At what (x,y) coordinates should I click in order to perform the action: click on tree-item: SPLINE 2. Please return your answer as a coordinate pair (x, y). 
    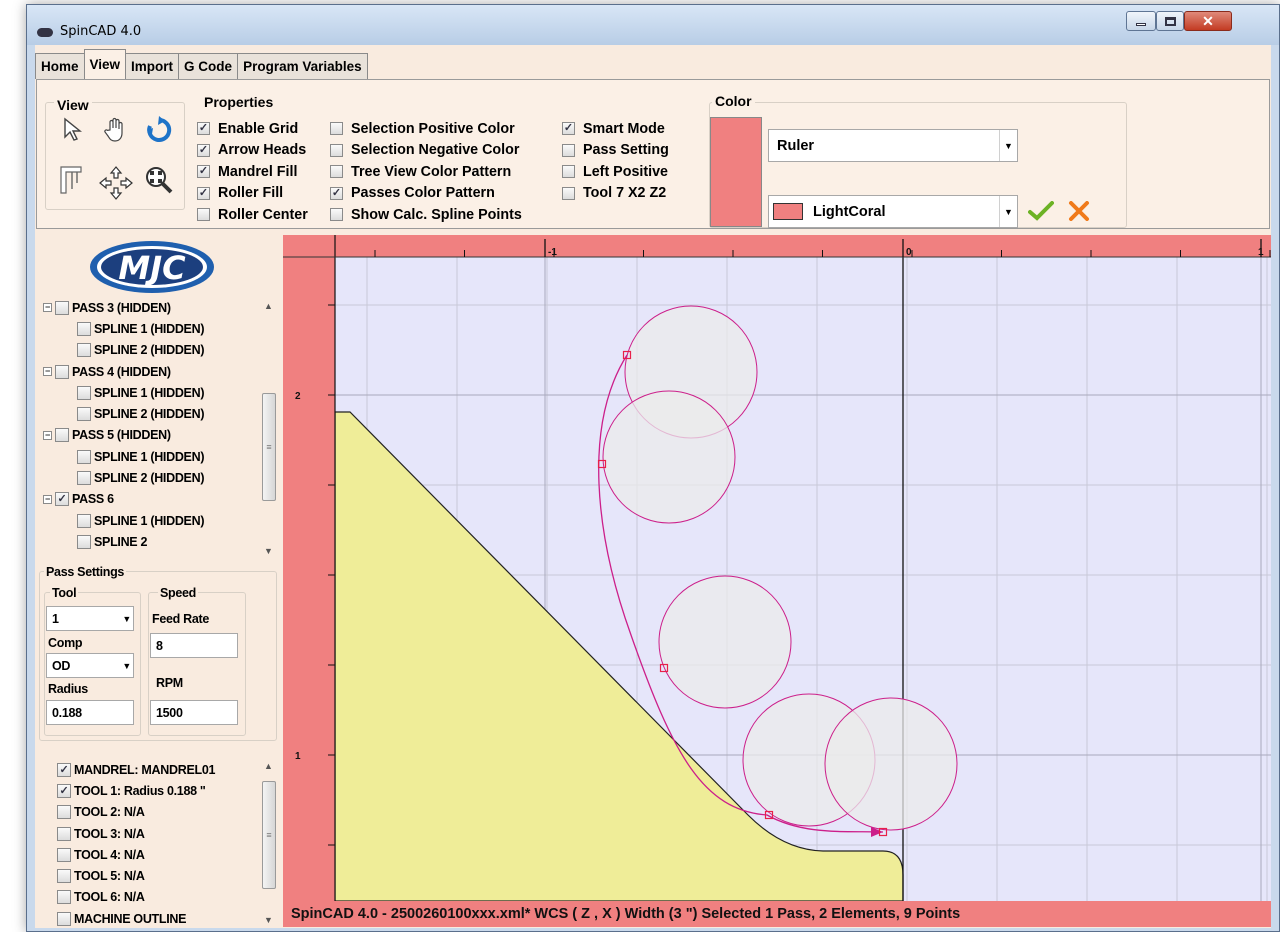
    Looking at the image, I should click on (112, 541).